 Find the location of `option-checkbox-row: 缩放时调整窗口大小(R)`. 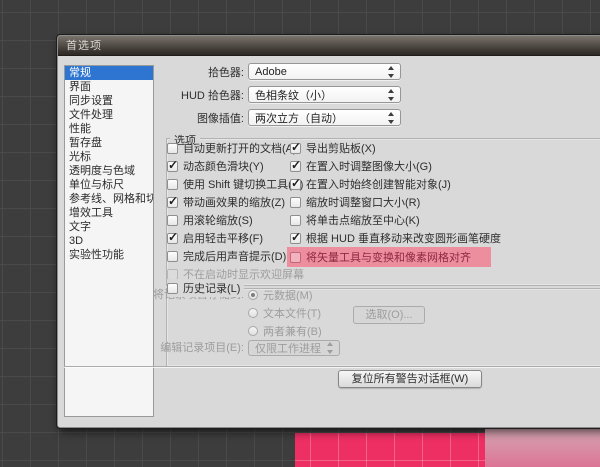

option-checkbox-row: 缩放时调整窗口大小(R) is located at coordinates (395, 202).